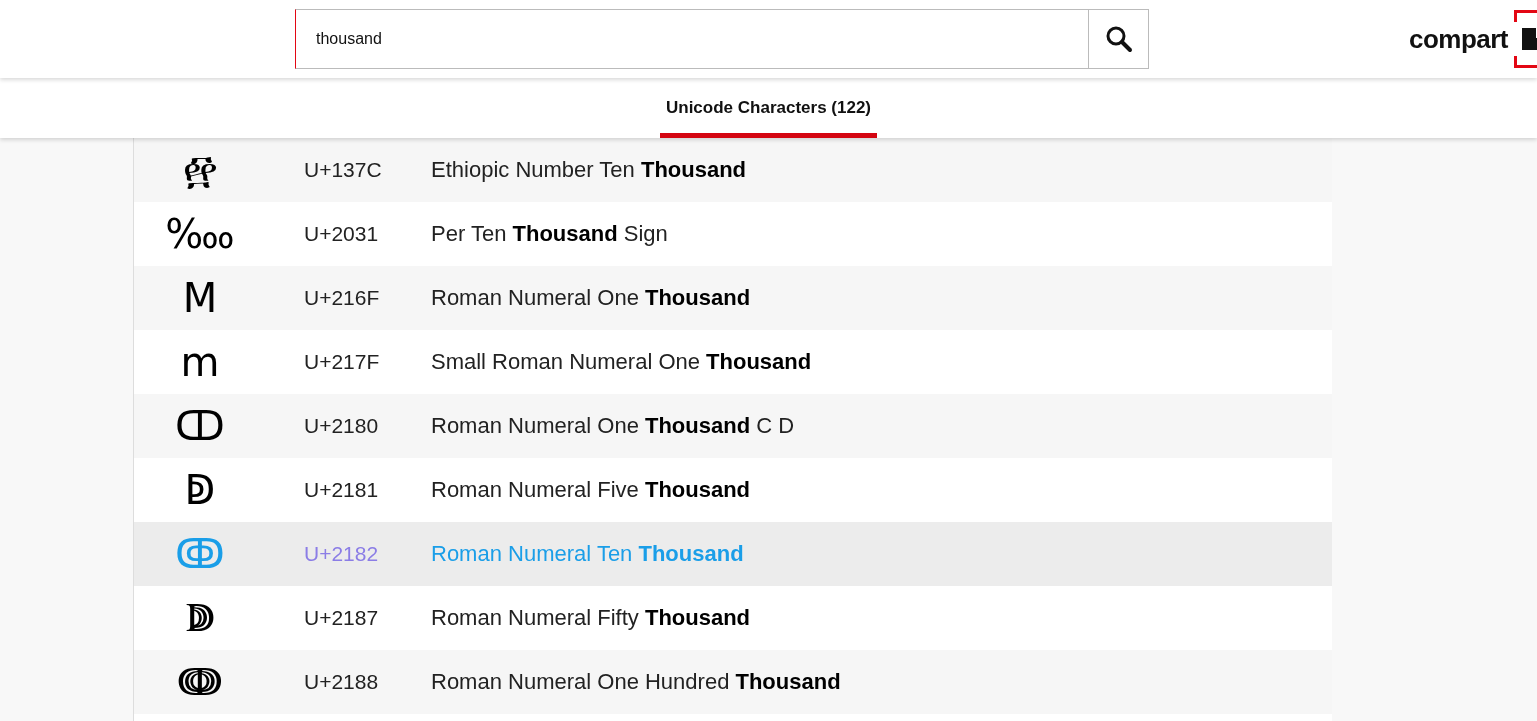 This screenshot has height=721, width=1537. I want to click on logo-mark-icon, so click(1525, 39).